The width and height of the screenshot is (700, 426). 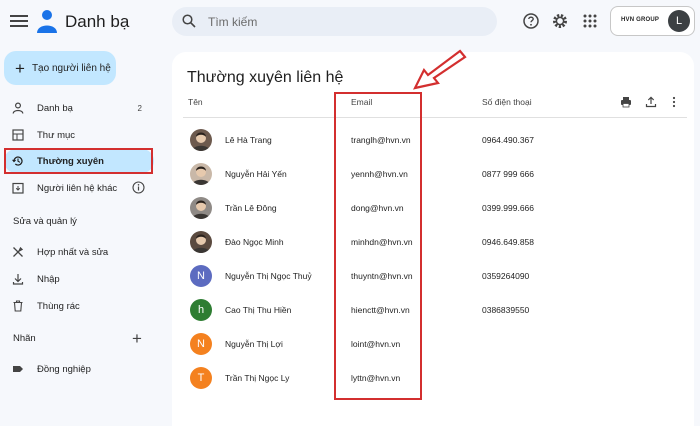 I want to click on org-logo: HVN GROUP, so click(x=640, y=20).